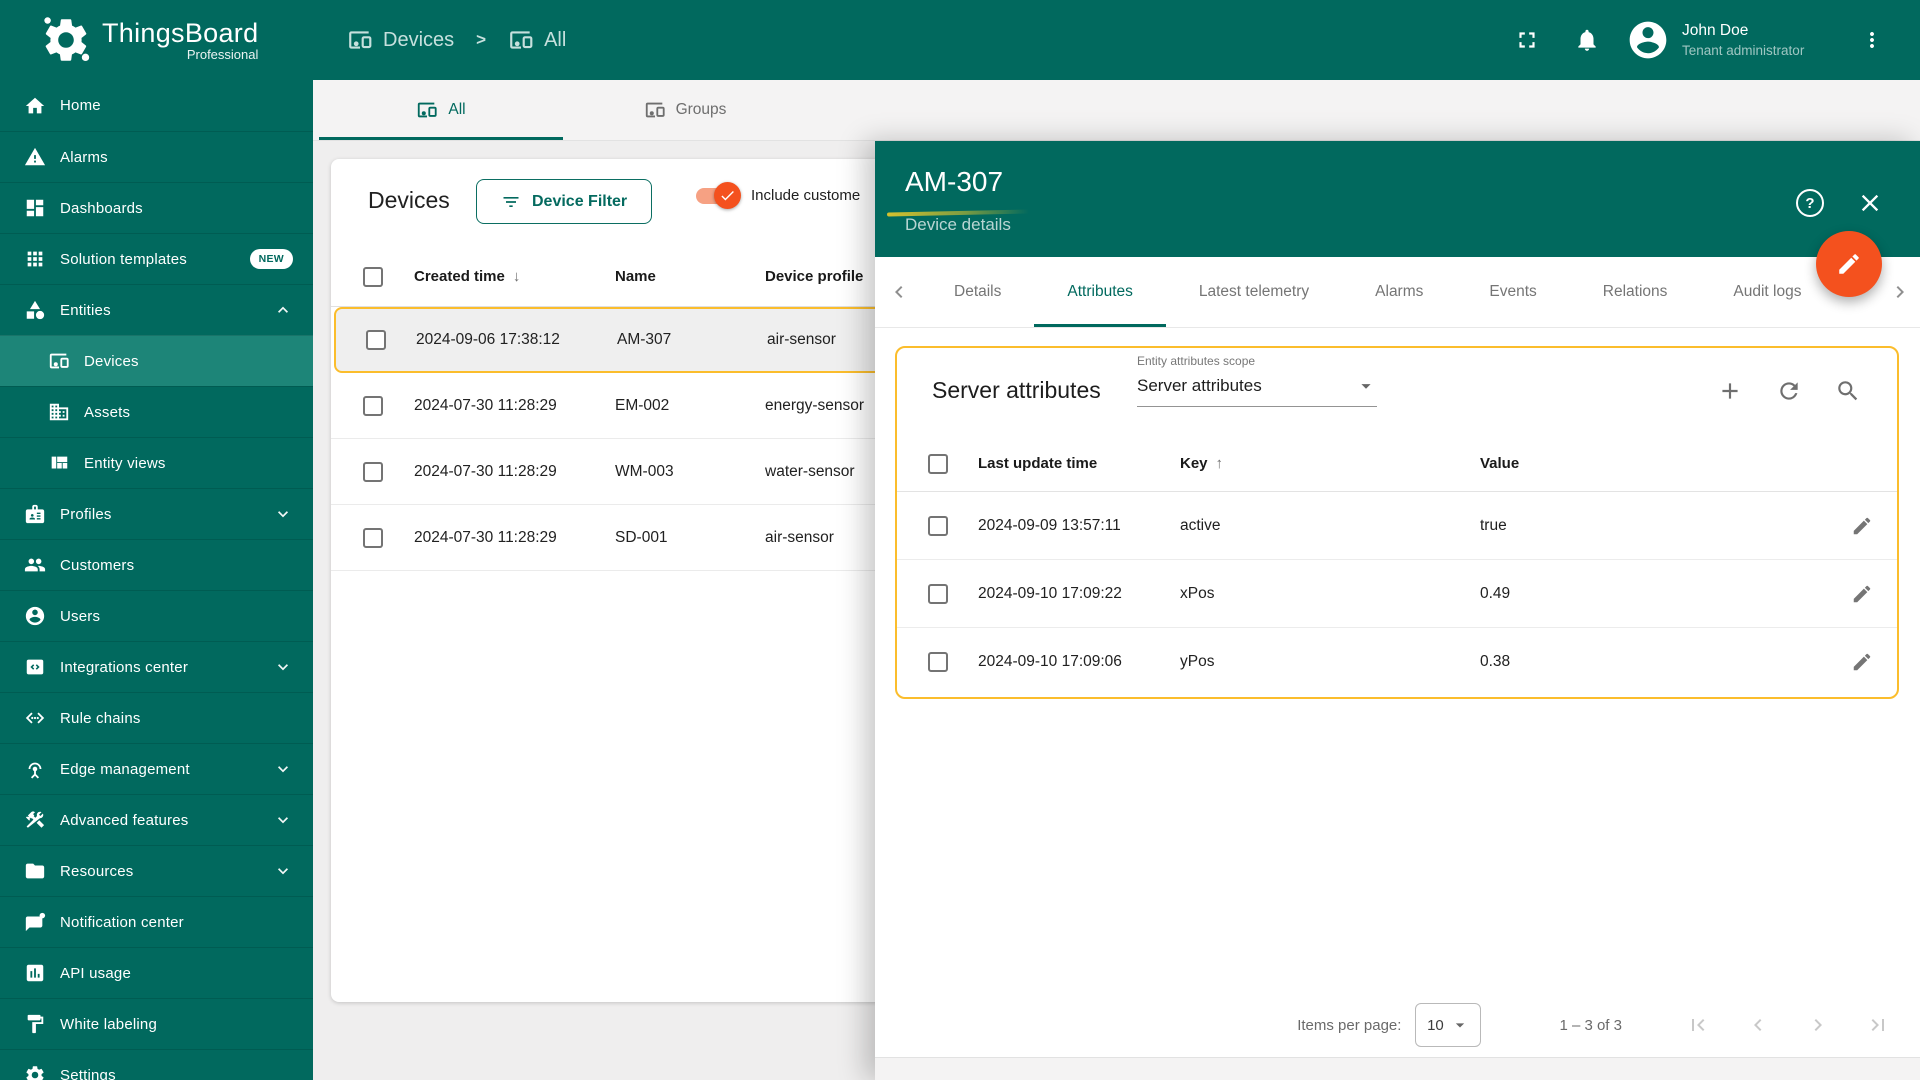  Describe the element at coordinates (1587, 40) in the screenshot. I see `notifications-bell-icon` at that location.